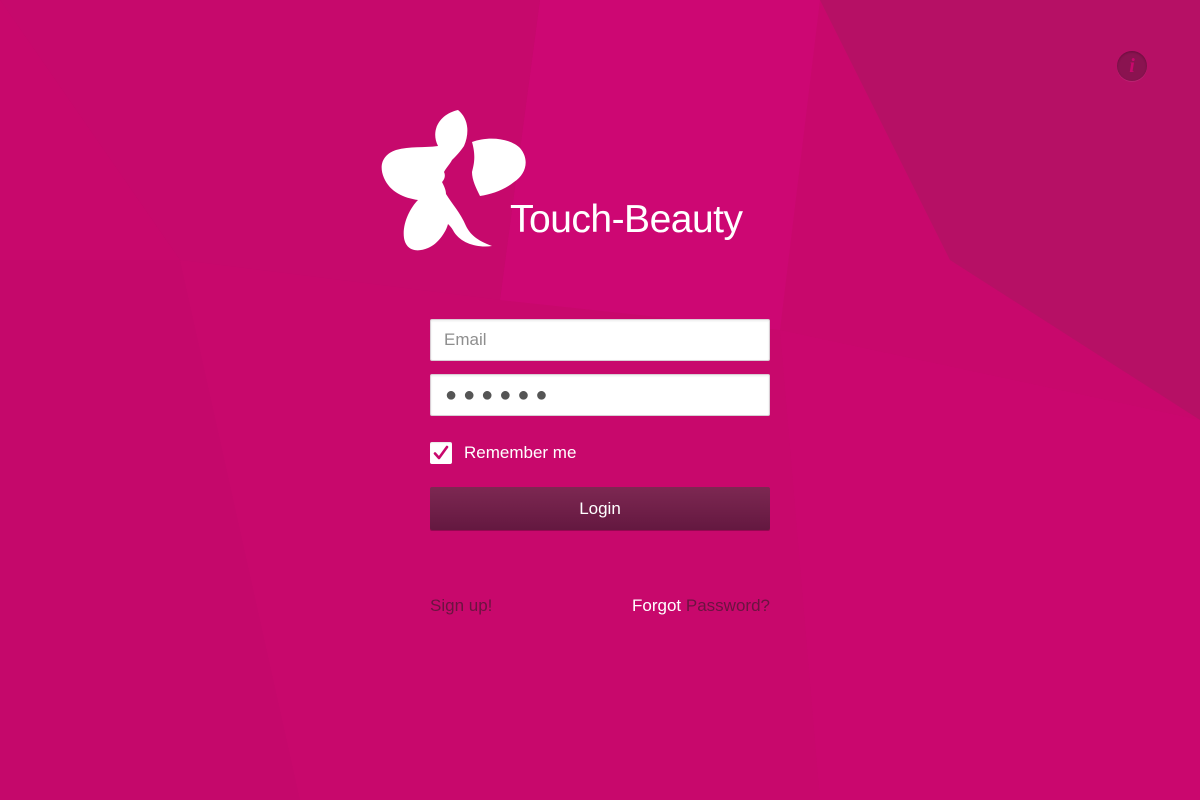  I want to click on remember-me-toggle: Remember me, so click(503, 453).